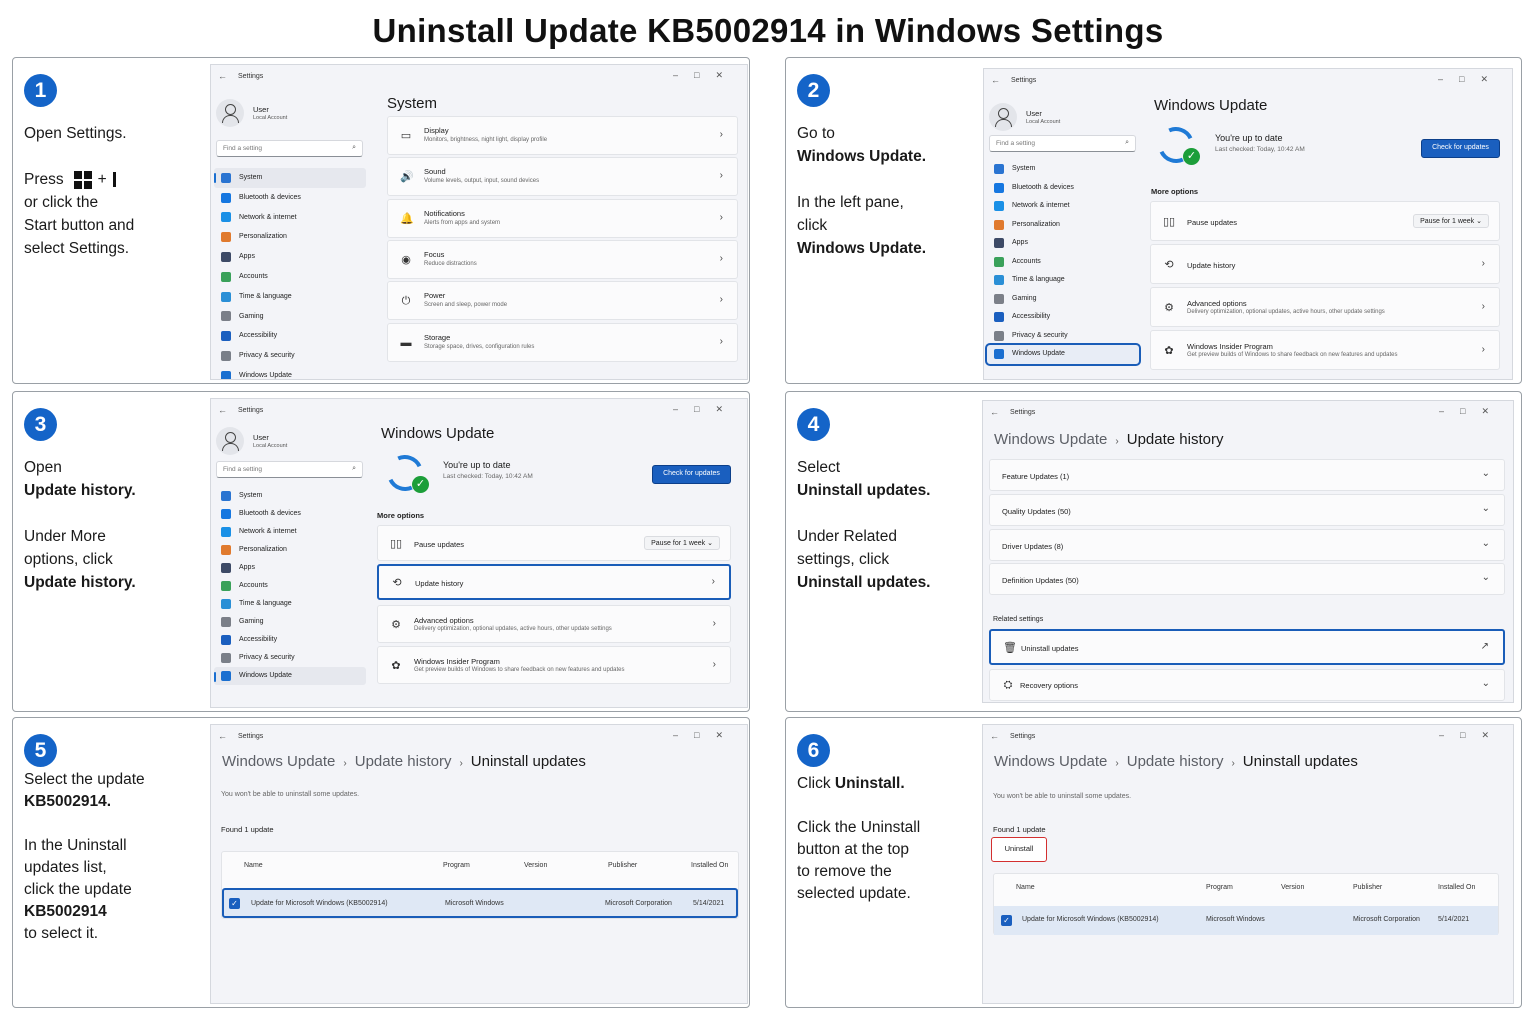 The image size is (1536, 1024). I want to click on uninstall-button: Uninstall, so click(1019, 849).